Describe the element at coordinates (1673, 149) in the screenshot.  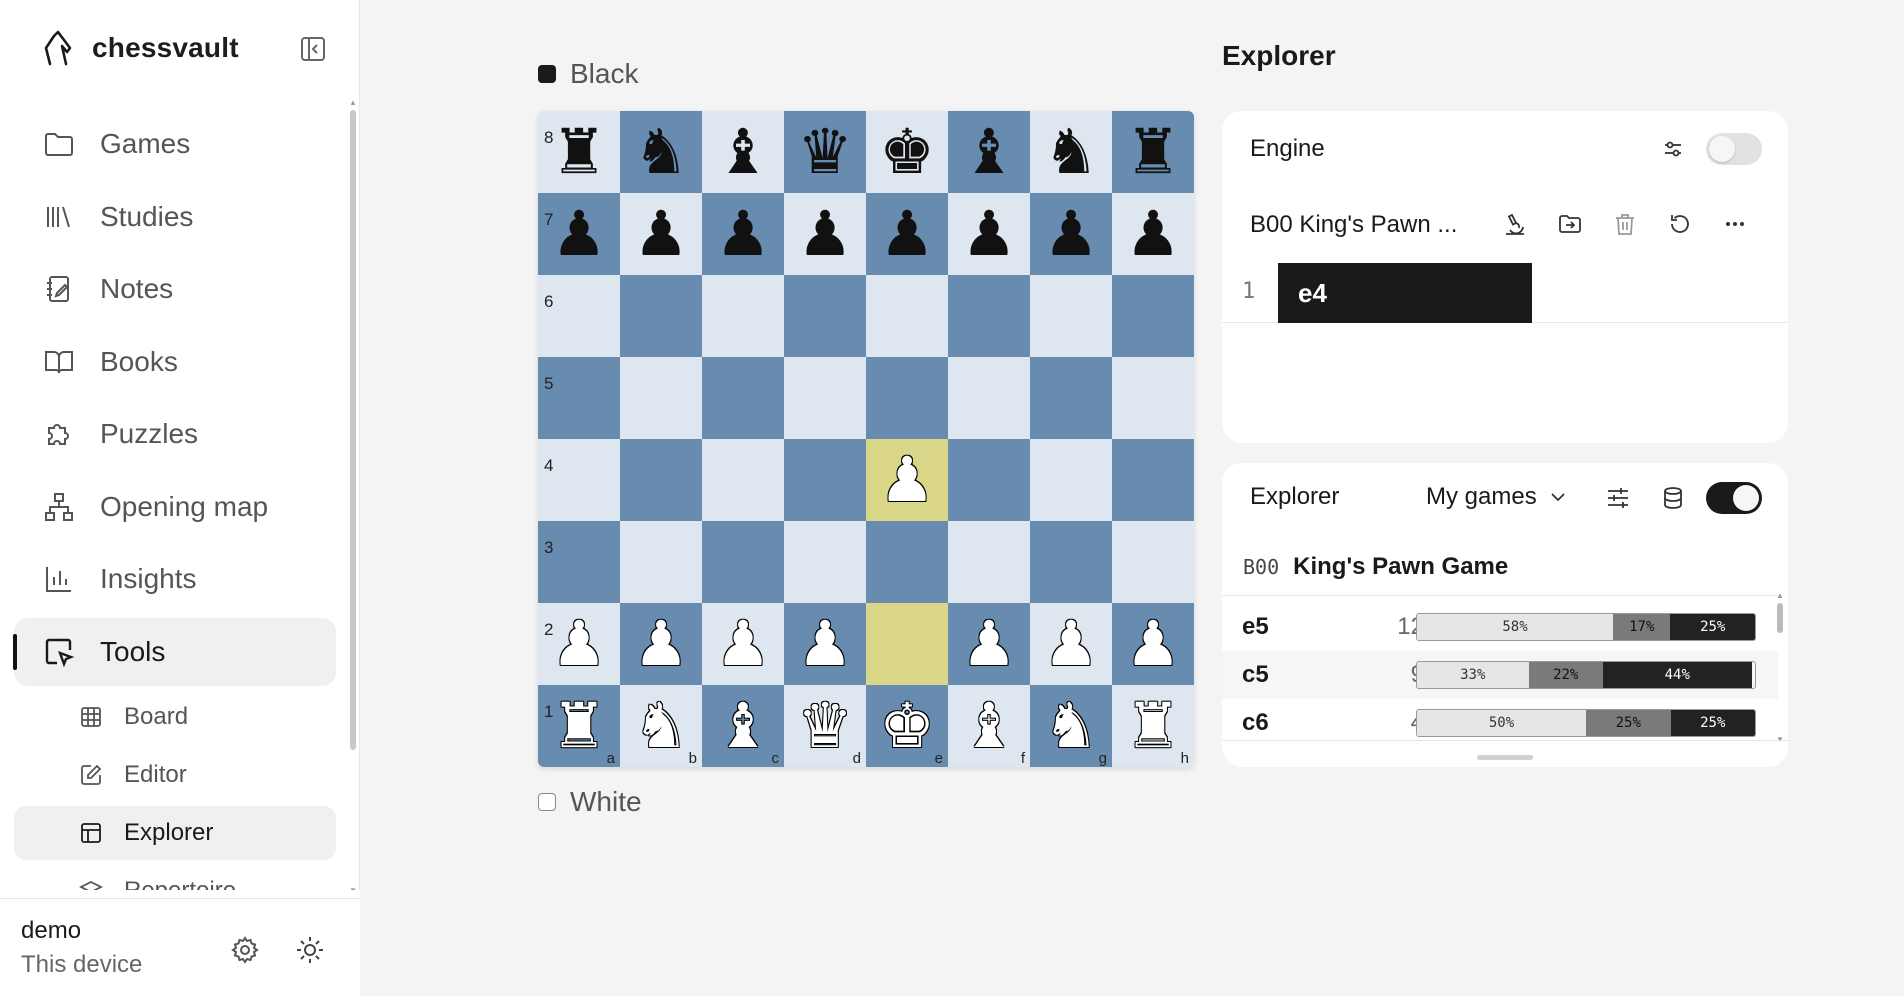
I see `engine-settings-button` at that location.